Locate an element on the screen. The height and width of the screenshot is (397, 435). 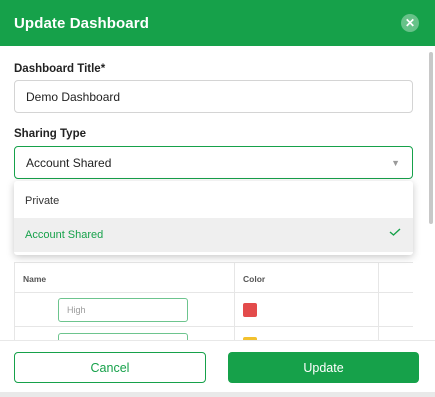
column-header-name: Name is located at coordinates (35, 279).